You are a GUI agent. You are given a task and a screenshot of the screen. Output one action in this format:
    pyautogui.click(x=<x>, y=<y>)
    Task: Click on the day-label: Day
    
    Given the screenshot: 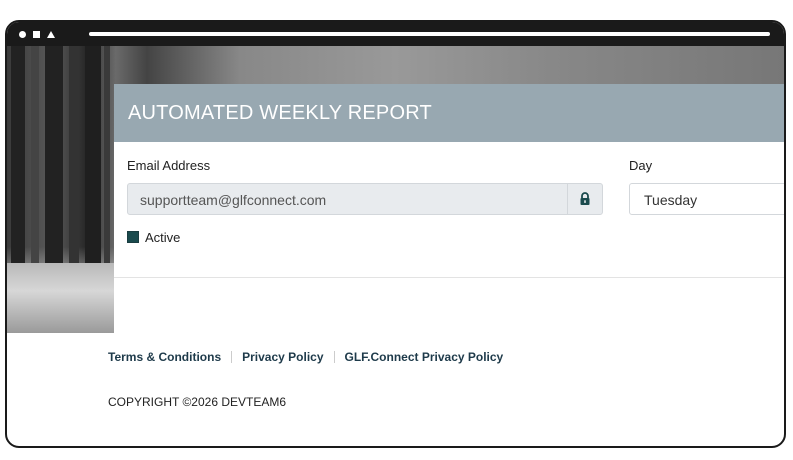 What is the action you would take?
    pyautogui.click(x=641, y=165)
    